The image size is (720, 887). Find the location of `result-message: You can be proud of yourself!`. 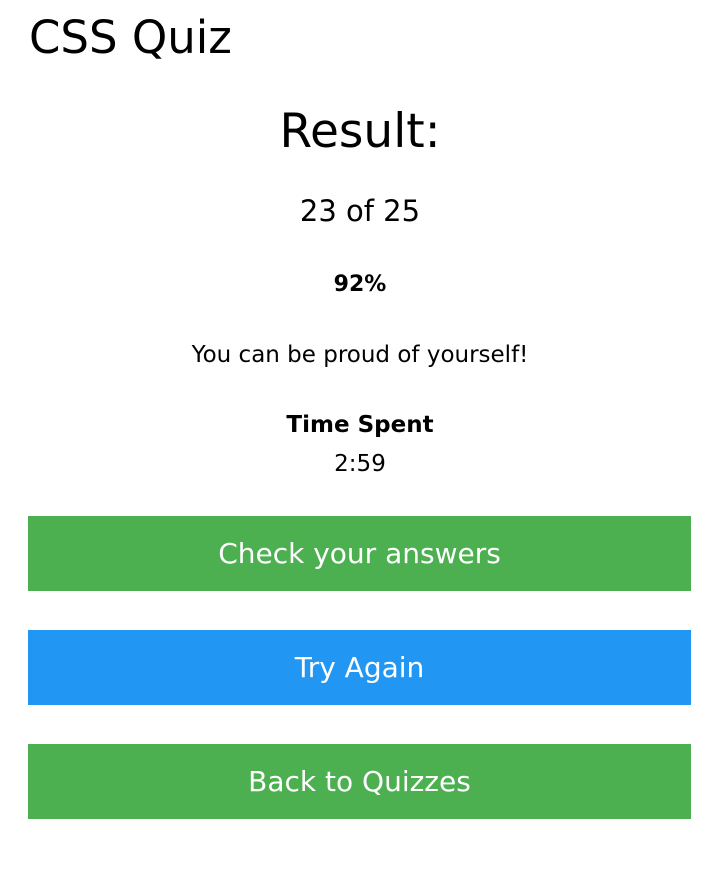

result-message: You can be proud of yourself! is located at coordinates (360, 355).